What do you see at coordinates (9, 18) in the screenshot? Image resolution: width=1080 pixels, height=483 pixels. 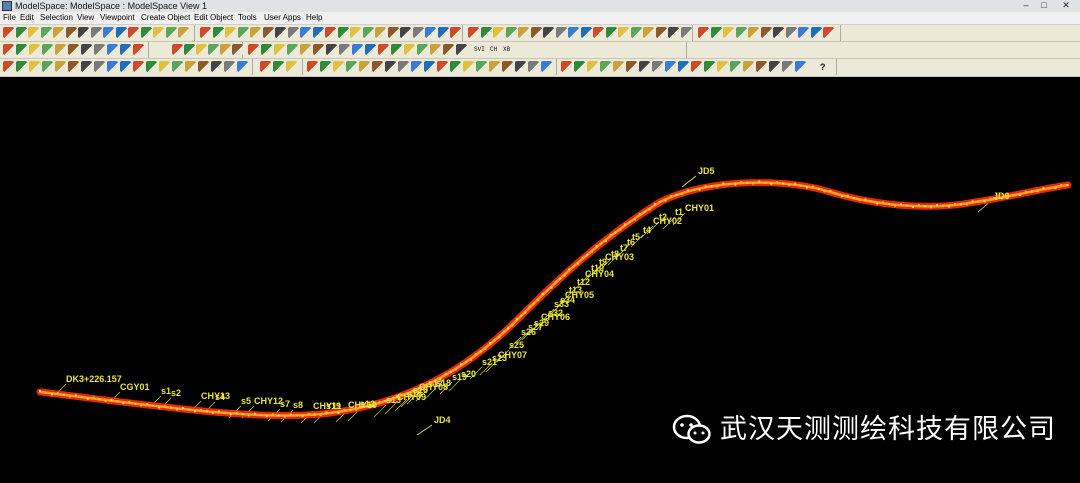 I see `menu-file: File` at bounding box center [9, 18].